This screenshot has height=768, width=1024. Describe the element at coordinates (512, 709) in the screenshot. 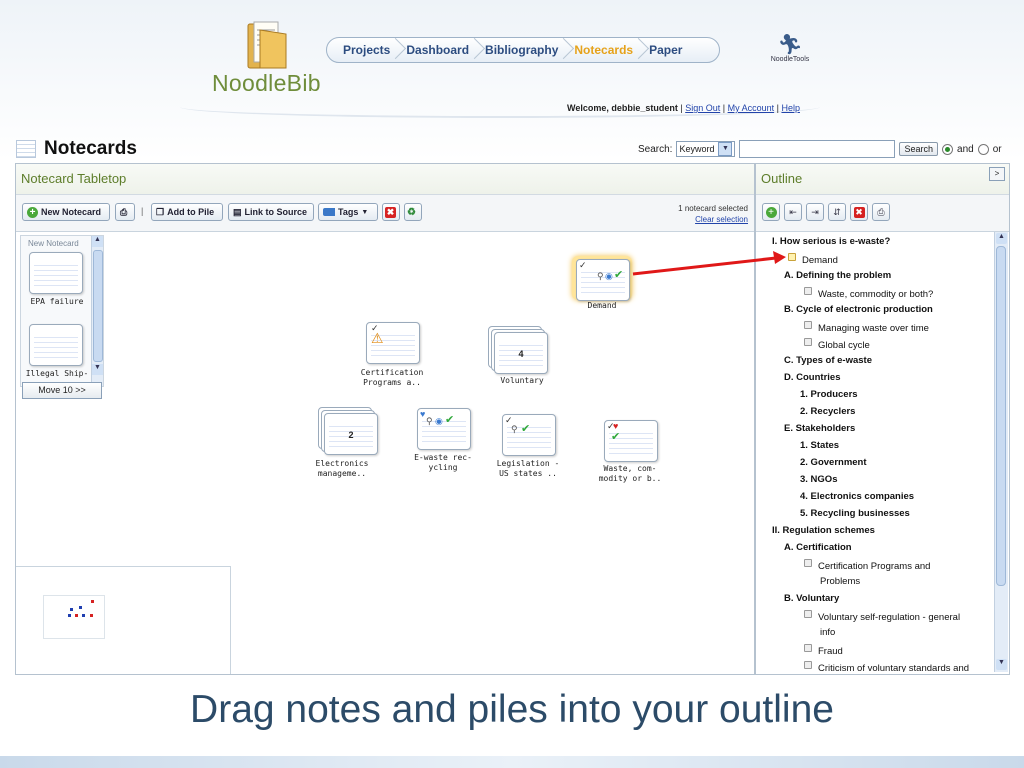

I see `slide-caption: Drag notes and piles into your outline` at that location.